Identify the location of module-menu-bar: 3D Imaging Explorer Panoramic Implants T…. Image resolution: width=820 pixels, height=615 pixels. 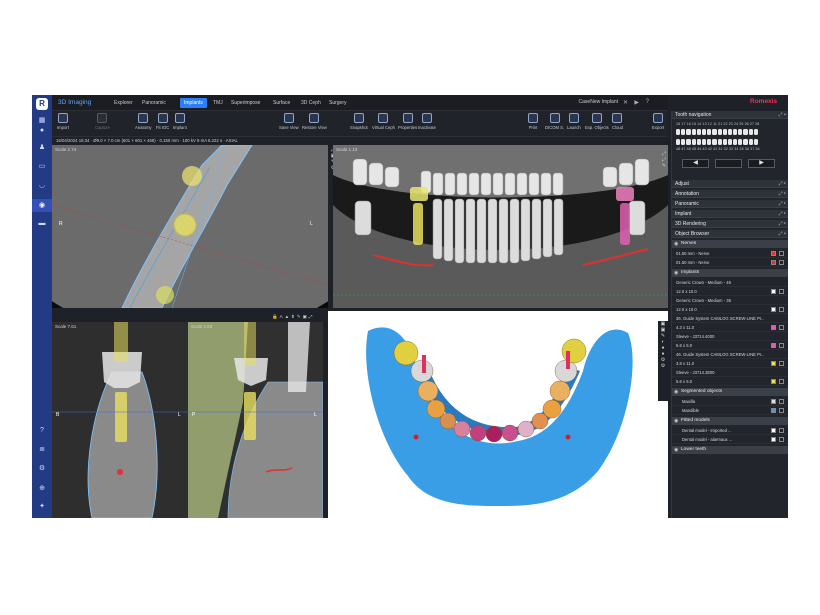
(360, 103).